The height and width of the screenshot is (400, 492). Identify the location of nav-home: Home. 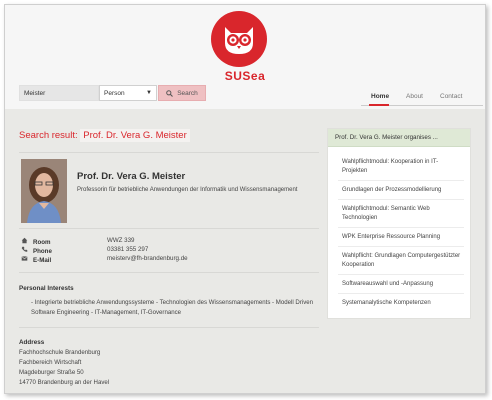
(380, 96).